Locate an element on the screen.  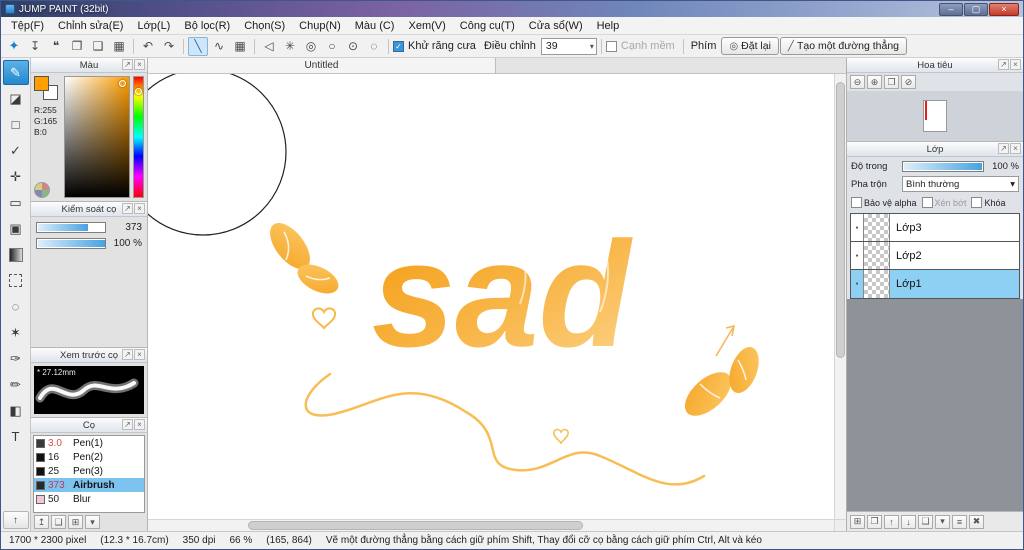
menu-chinh-sua: Chỉnh sửa(E) is located at coordinates (90, 26).